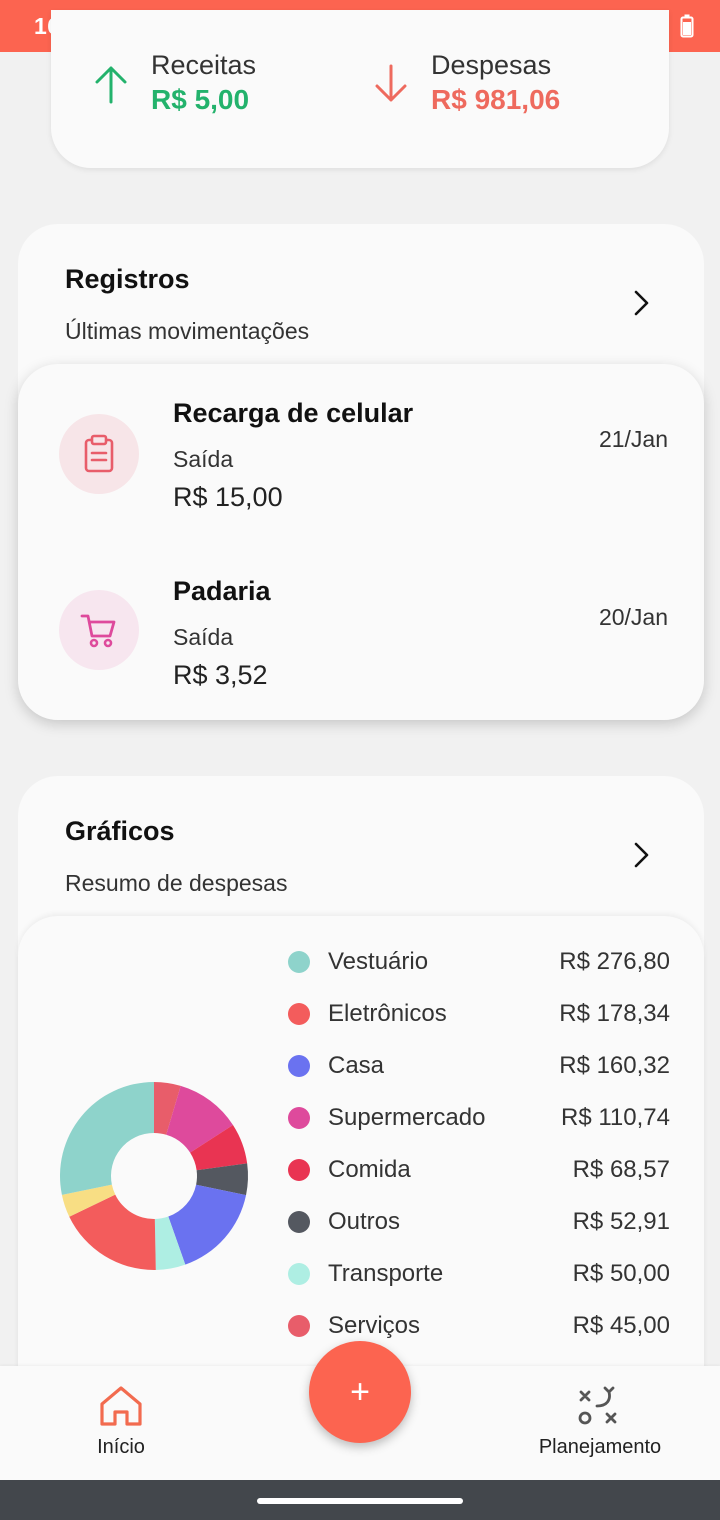 Image resolution: width=720 pixels, height=1520 pixels. I want to click on income-value: R$ 5,00, so click(200, 99).